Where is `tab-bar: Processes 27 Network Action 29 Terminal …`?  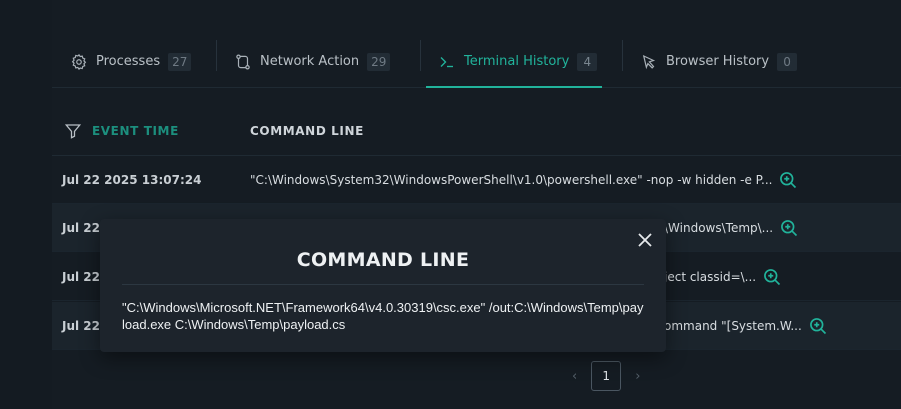 tab-bar: Processes 27 Network Action 29 Terminal … is located at coordinates (476, 62).